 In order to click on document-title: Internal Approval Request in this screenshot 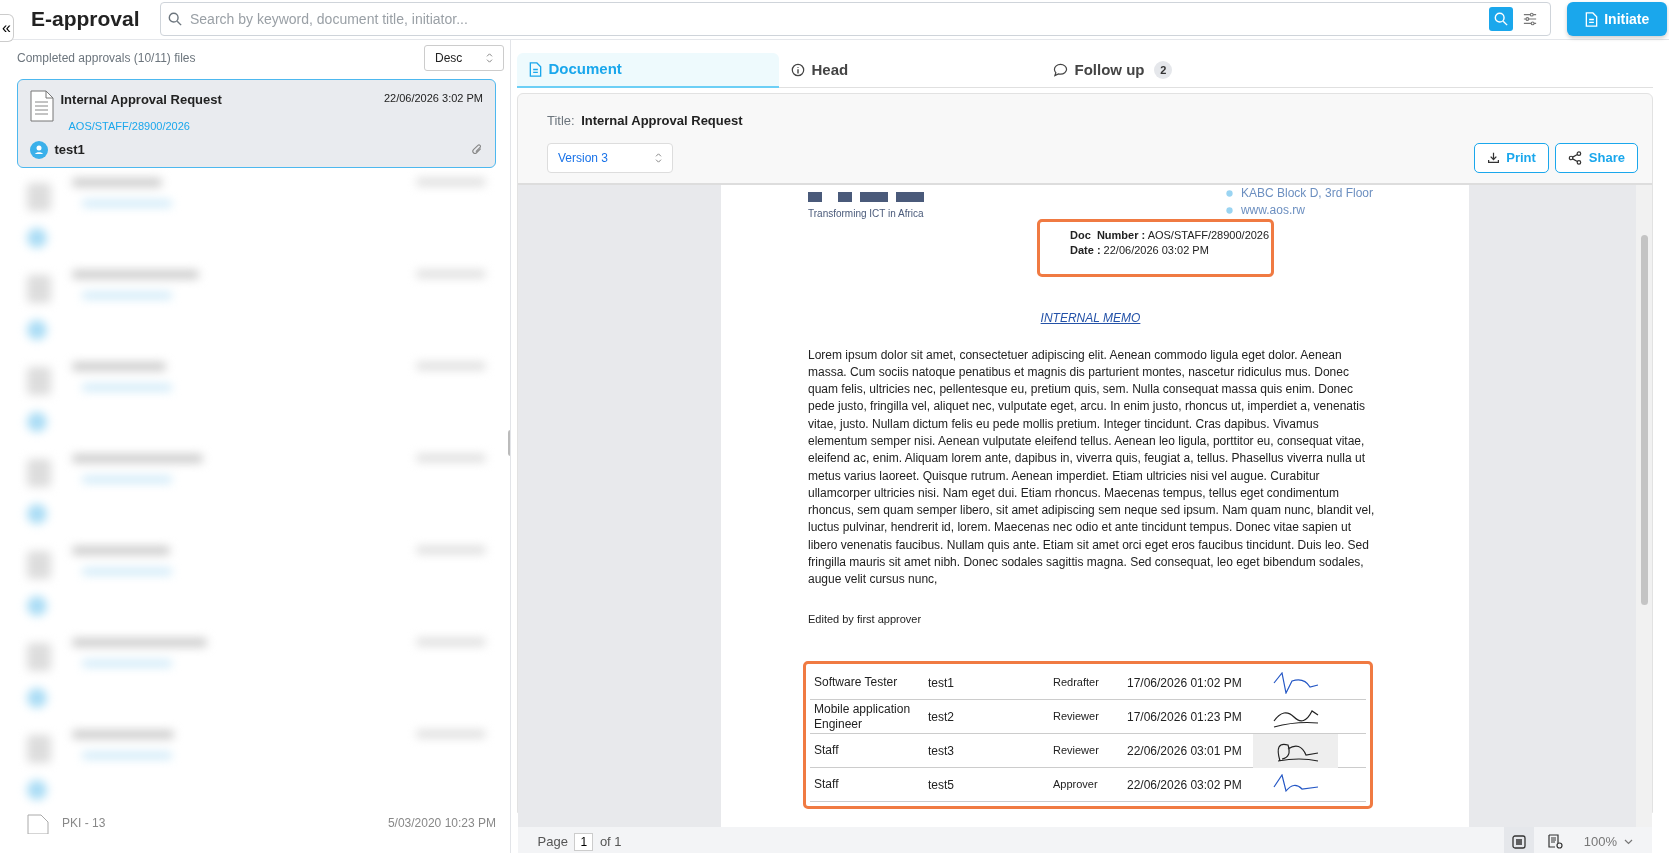, I will do `click(662, 121)`.